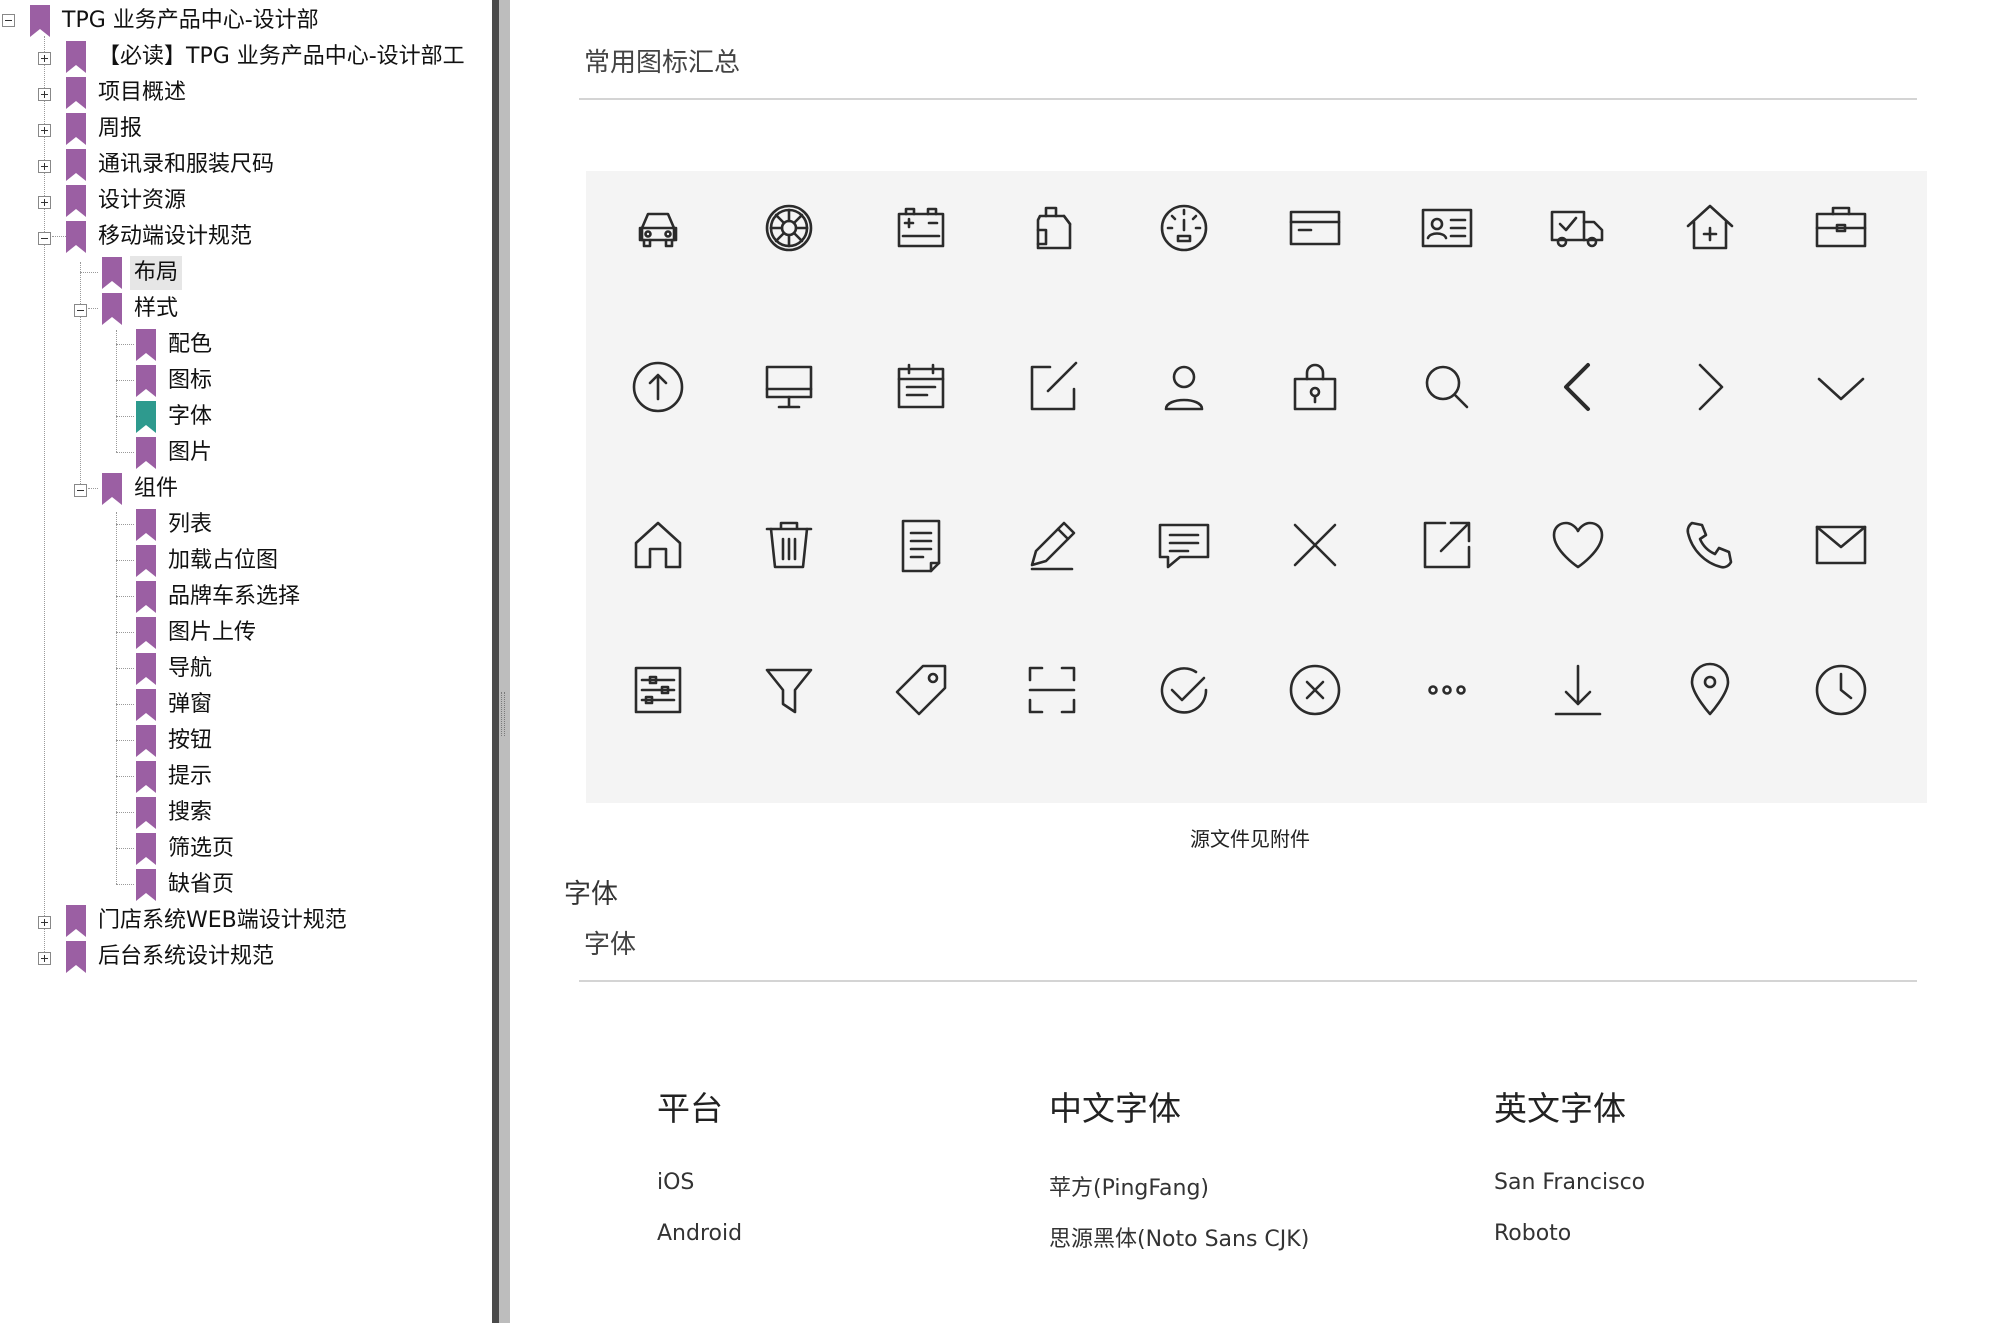 This screenshot has width=1993, height=1323. I want to click on tree-node-tips: 提示, so click(176, 777).